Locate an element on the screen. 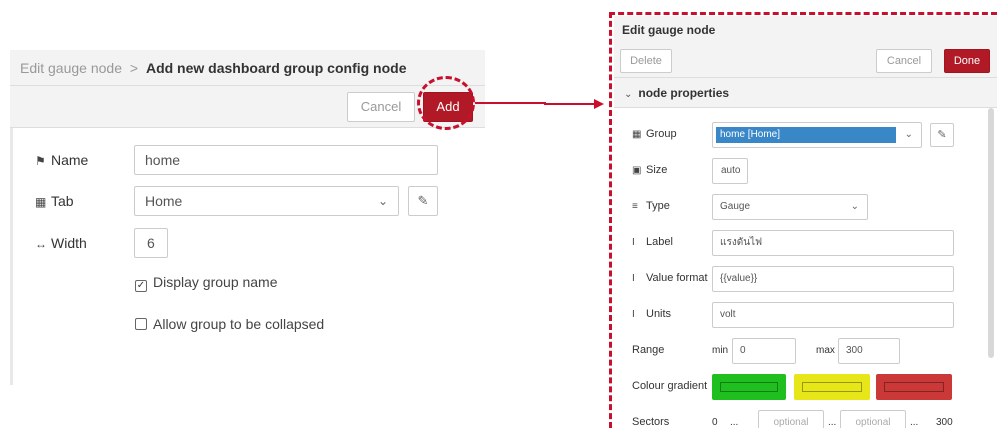 This screenshot has height=428, width=997. done-button: Done is located at coordinates (967, 61).